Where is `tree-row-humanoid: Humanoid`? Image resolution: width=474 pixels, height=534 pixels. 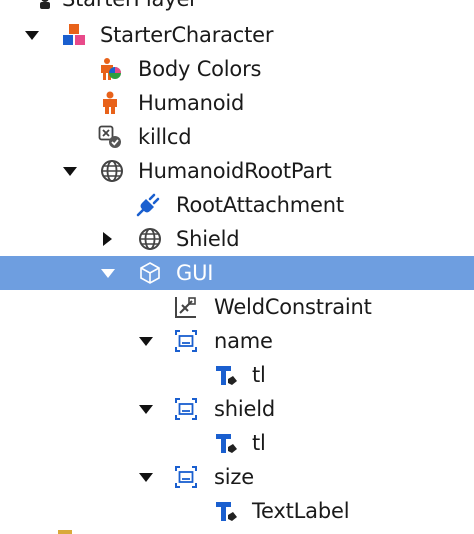 tree-row-humanoid: Humanoid is located at coordinates (237, 103).